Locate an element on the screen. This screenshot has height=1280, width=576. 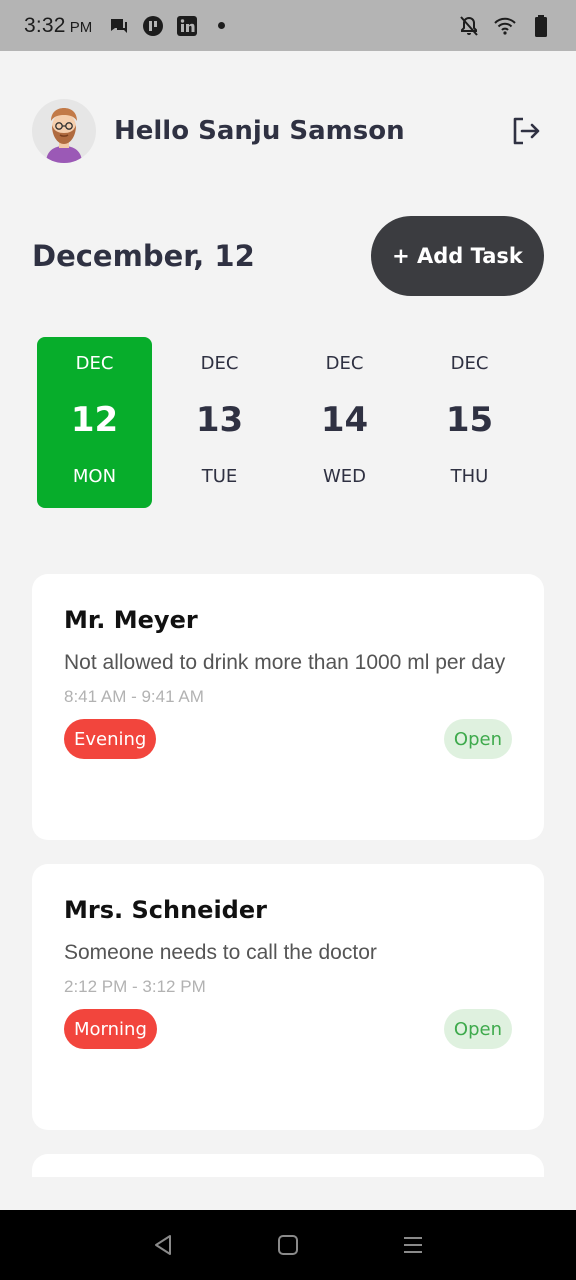
task-patient-name: Mr. Meyer is located at coordinates (131, 620).